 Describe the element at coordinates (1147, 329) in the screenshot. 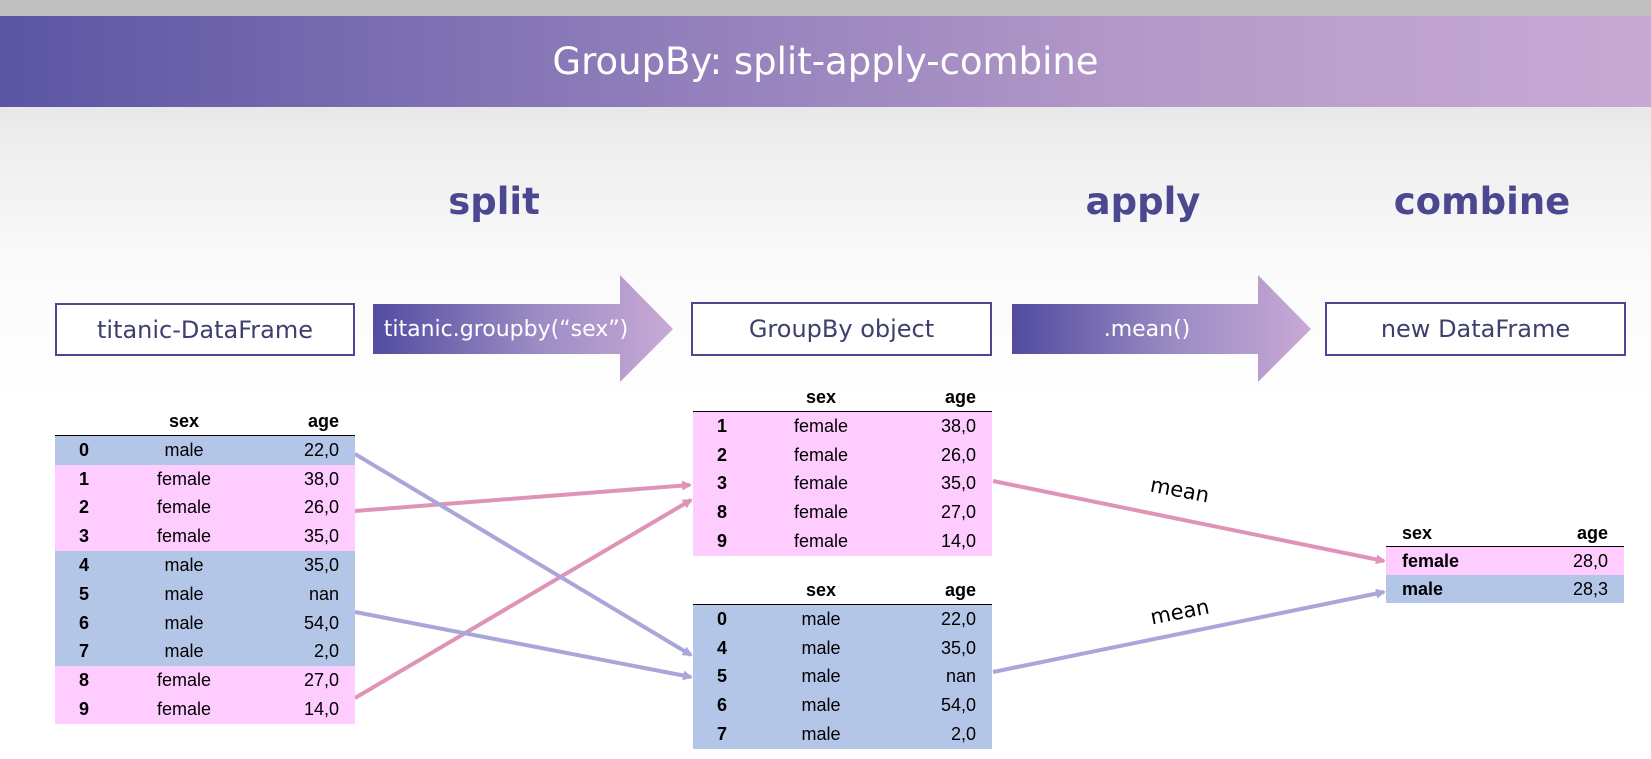

I see `mean-call-label: .mean()` at that location.